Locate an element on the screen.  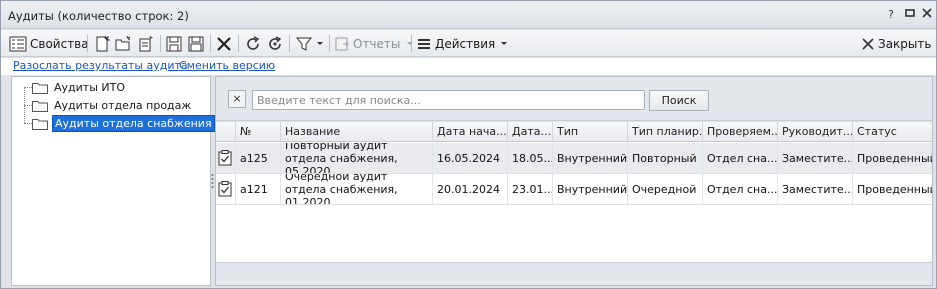
tree-item-label: Аудиты отдела снабжения is located at coordinates (133, 123).